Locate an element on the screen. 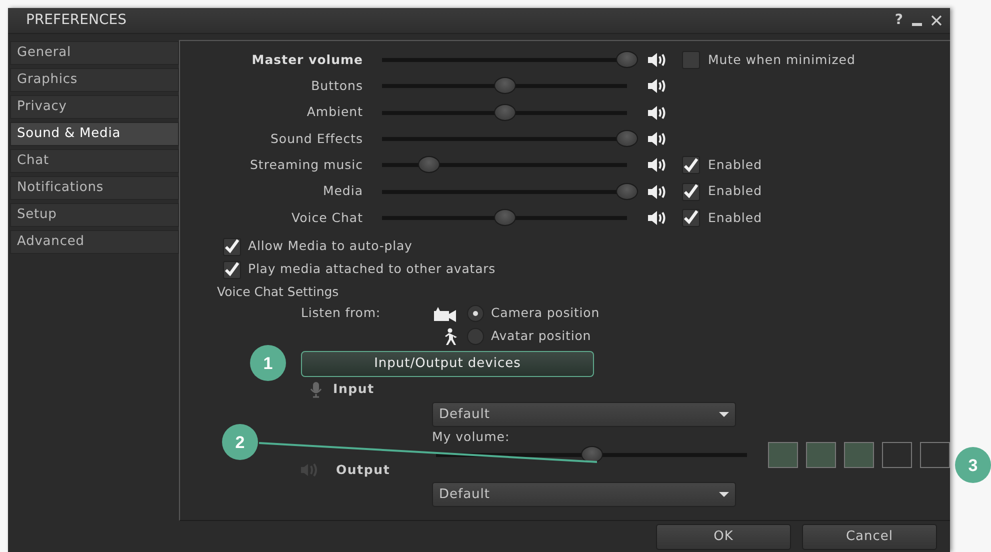 This screenshot has width=991, height=552. callout-badge: 2 is located at coordinates (240, 442).